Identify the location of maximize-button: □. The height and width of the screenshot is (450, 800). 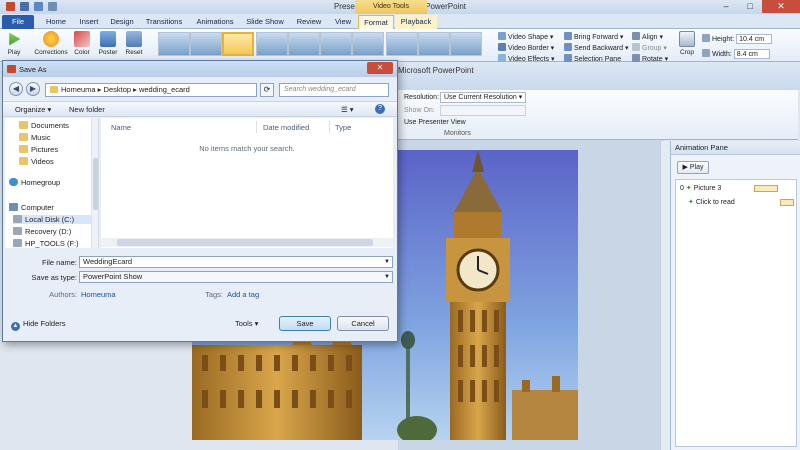
(750, 6).